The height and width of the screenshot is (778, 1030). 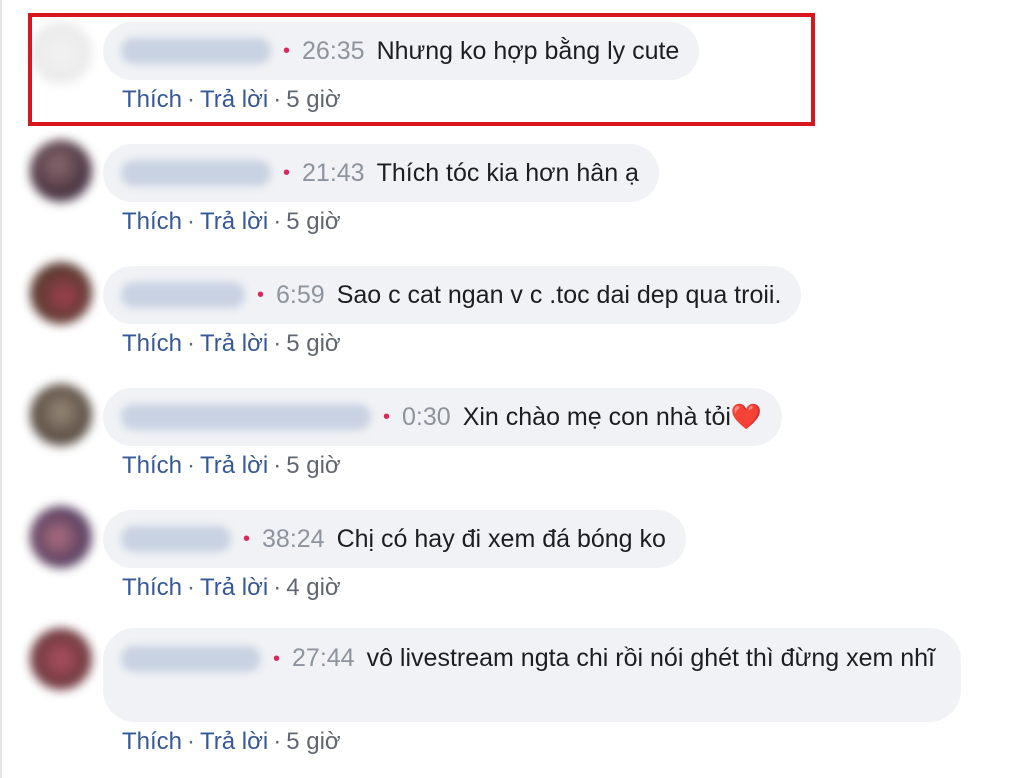 I want to click on comment-bubble: • 0:30 Xin chào mẹ con nhà tỏi ❤️, so click(x=443, y=417).